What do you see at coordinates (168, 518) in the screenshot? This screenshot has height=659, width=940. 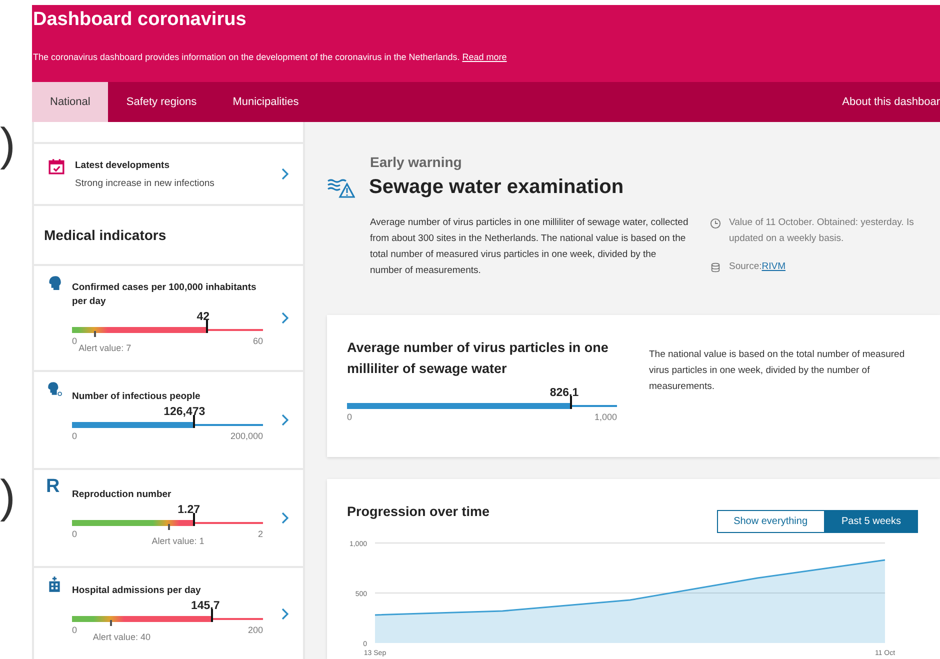 I see `indicator-card: R Reproduction number 1.27 0 2 Alert value: 1` at bounding box center [168, 518].